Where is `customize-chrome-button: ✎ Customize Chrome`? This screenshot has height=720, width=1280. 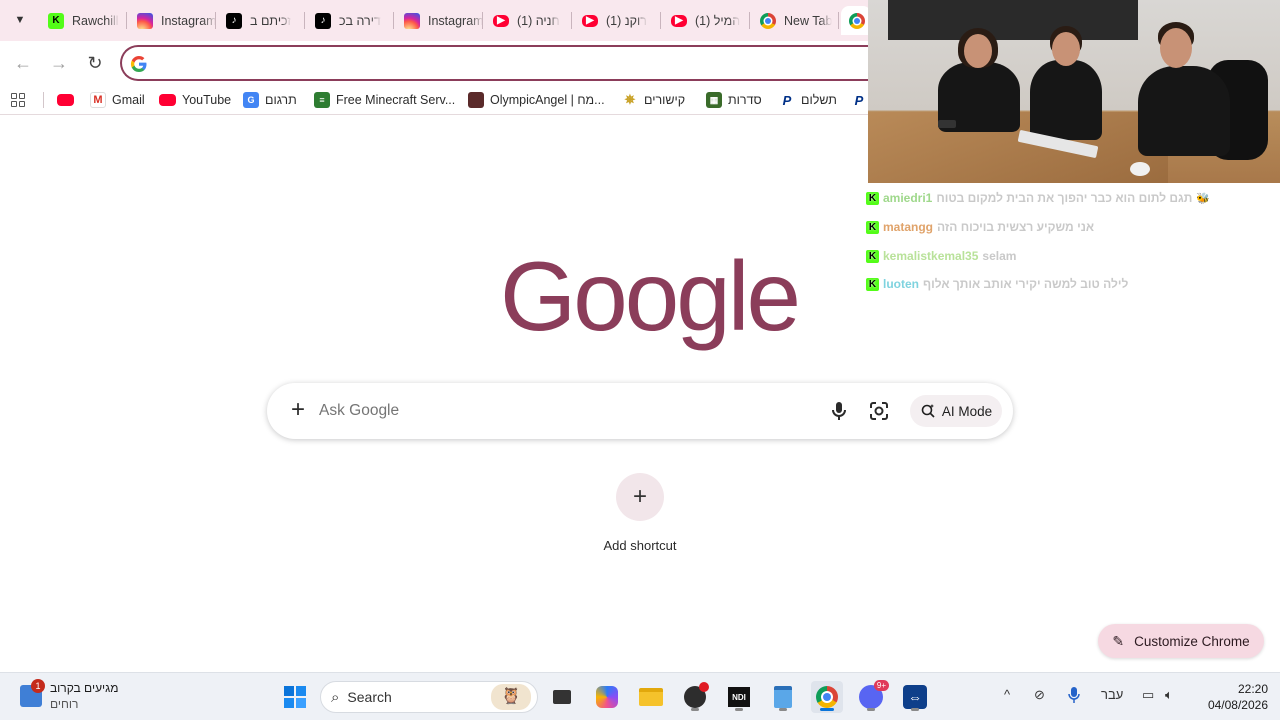
customize-chrome-button: ✎ Customize Chrome is located at coordinates (1181, 641).